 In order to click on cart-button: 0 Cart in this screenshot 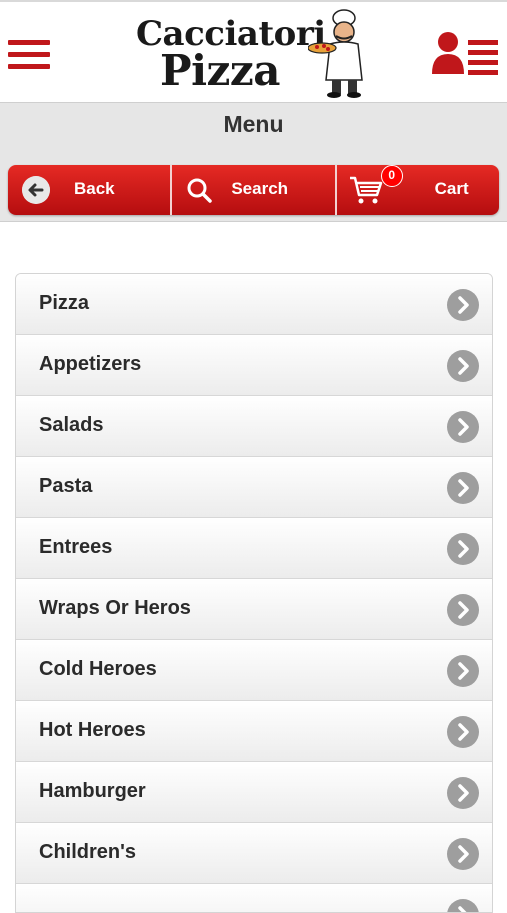, I will do `click(416, 190)`.